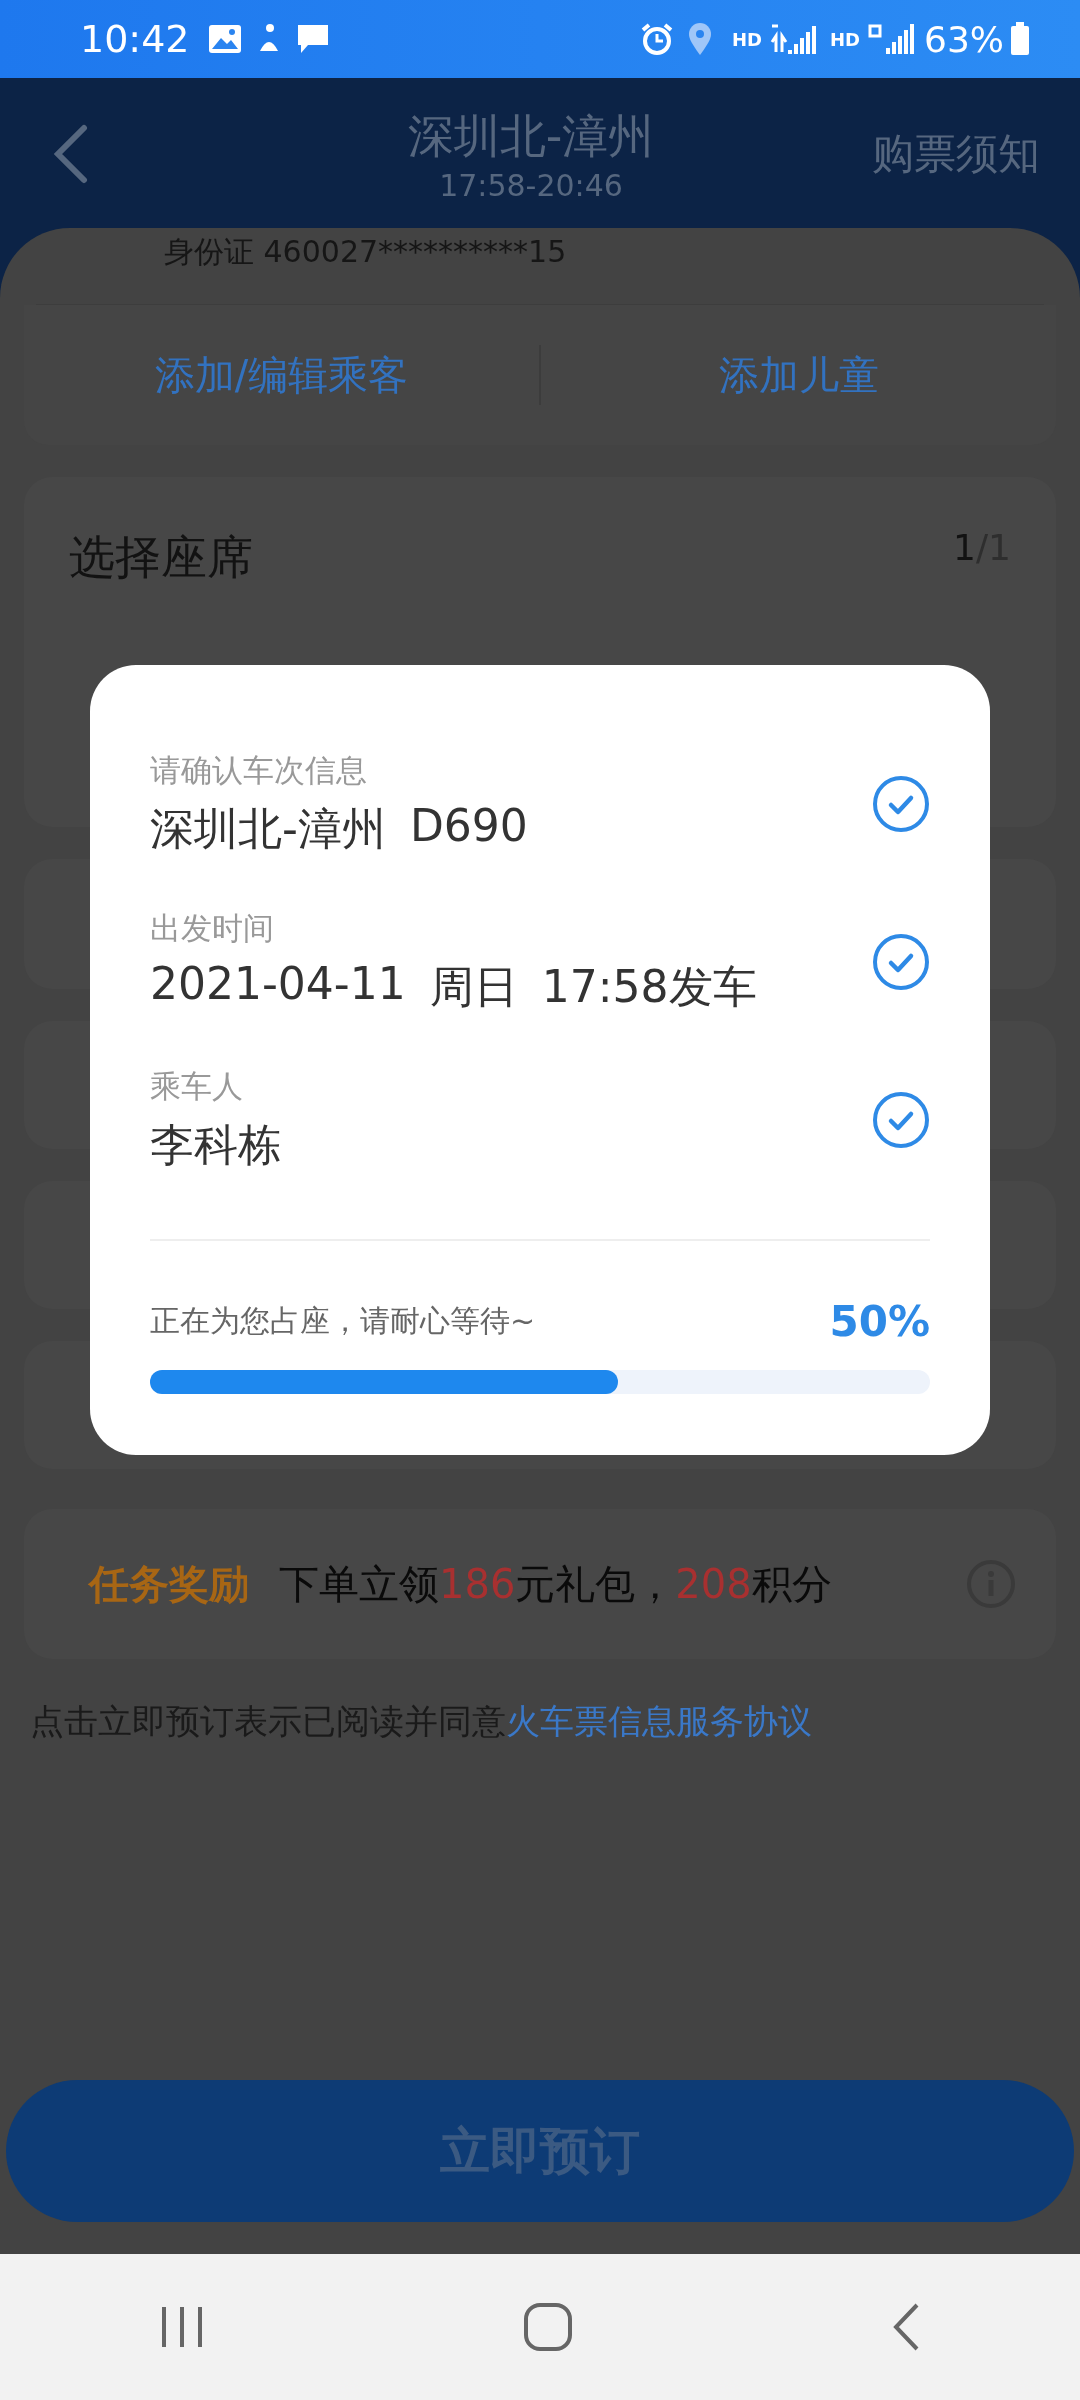 The height and width of the screenshot is (2400, 1080). I want to click on info-value: 深圳北-漳州, so click(268, 828).